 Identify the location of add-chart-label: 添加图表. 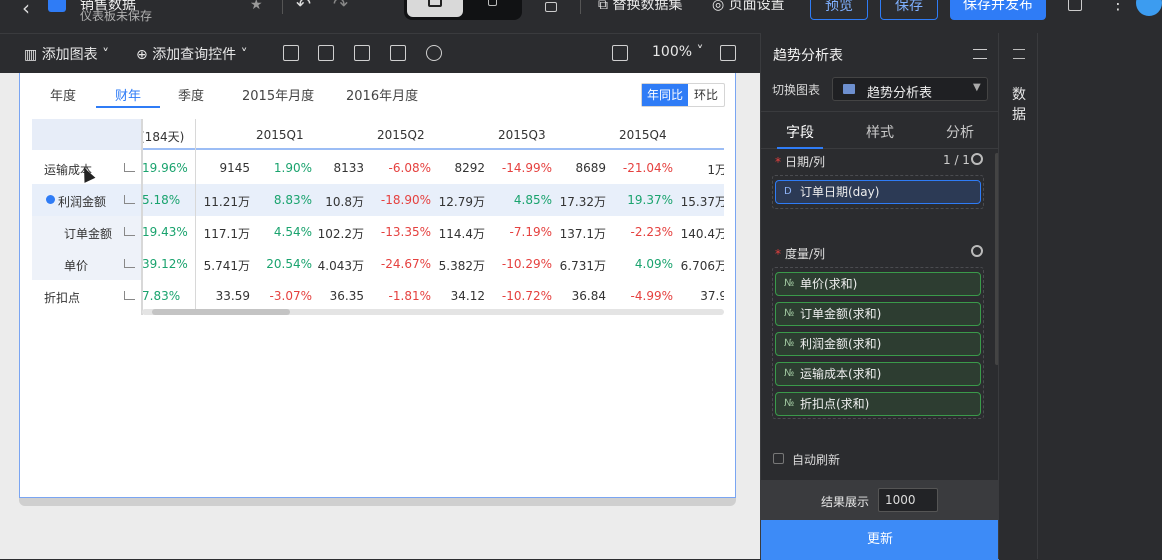
(69, 55).